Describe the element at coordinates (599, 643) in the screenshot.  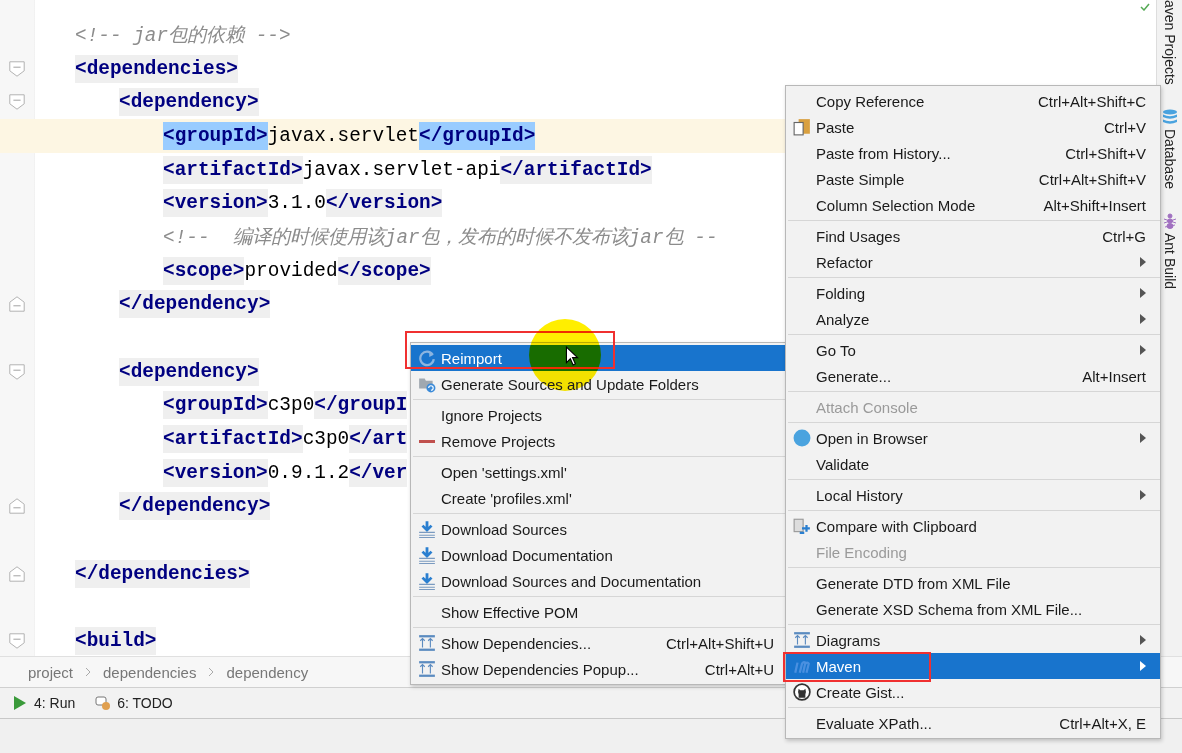
I see `menu-item: Show Dependencies... Ctrl+Alt+Shift+U` at that location.